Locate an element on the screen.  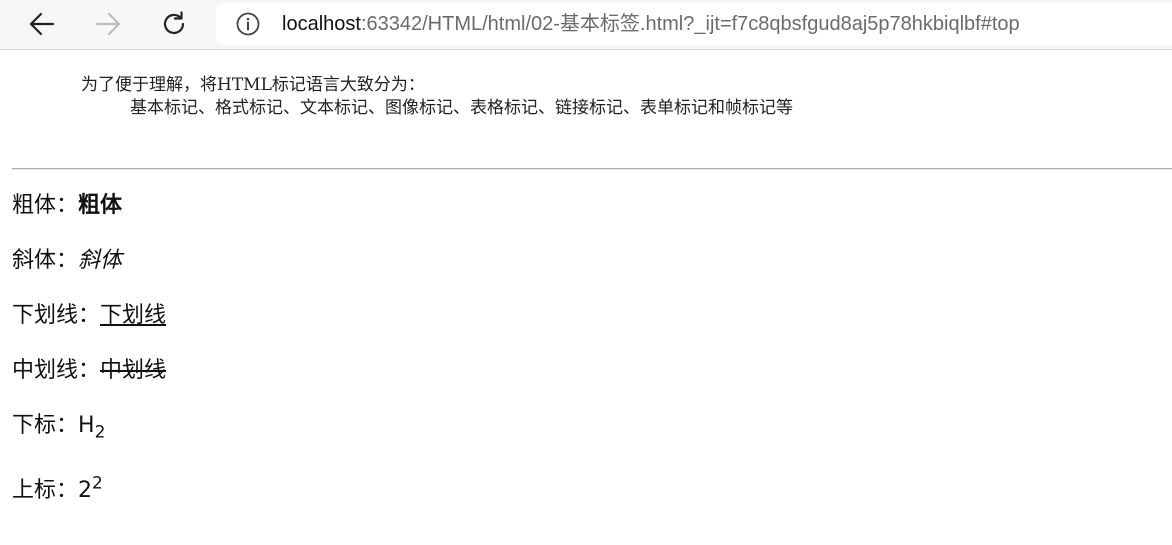
reload-button is located at coordinates (174, 24).